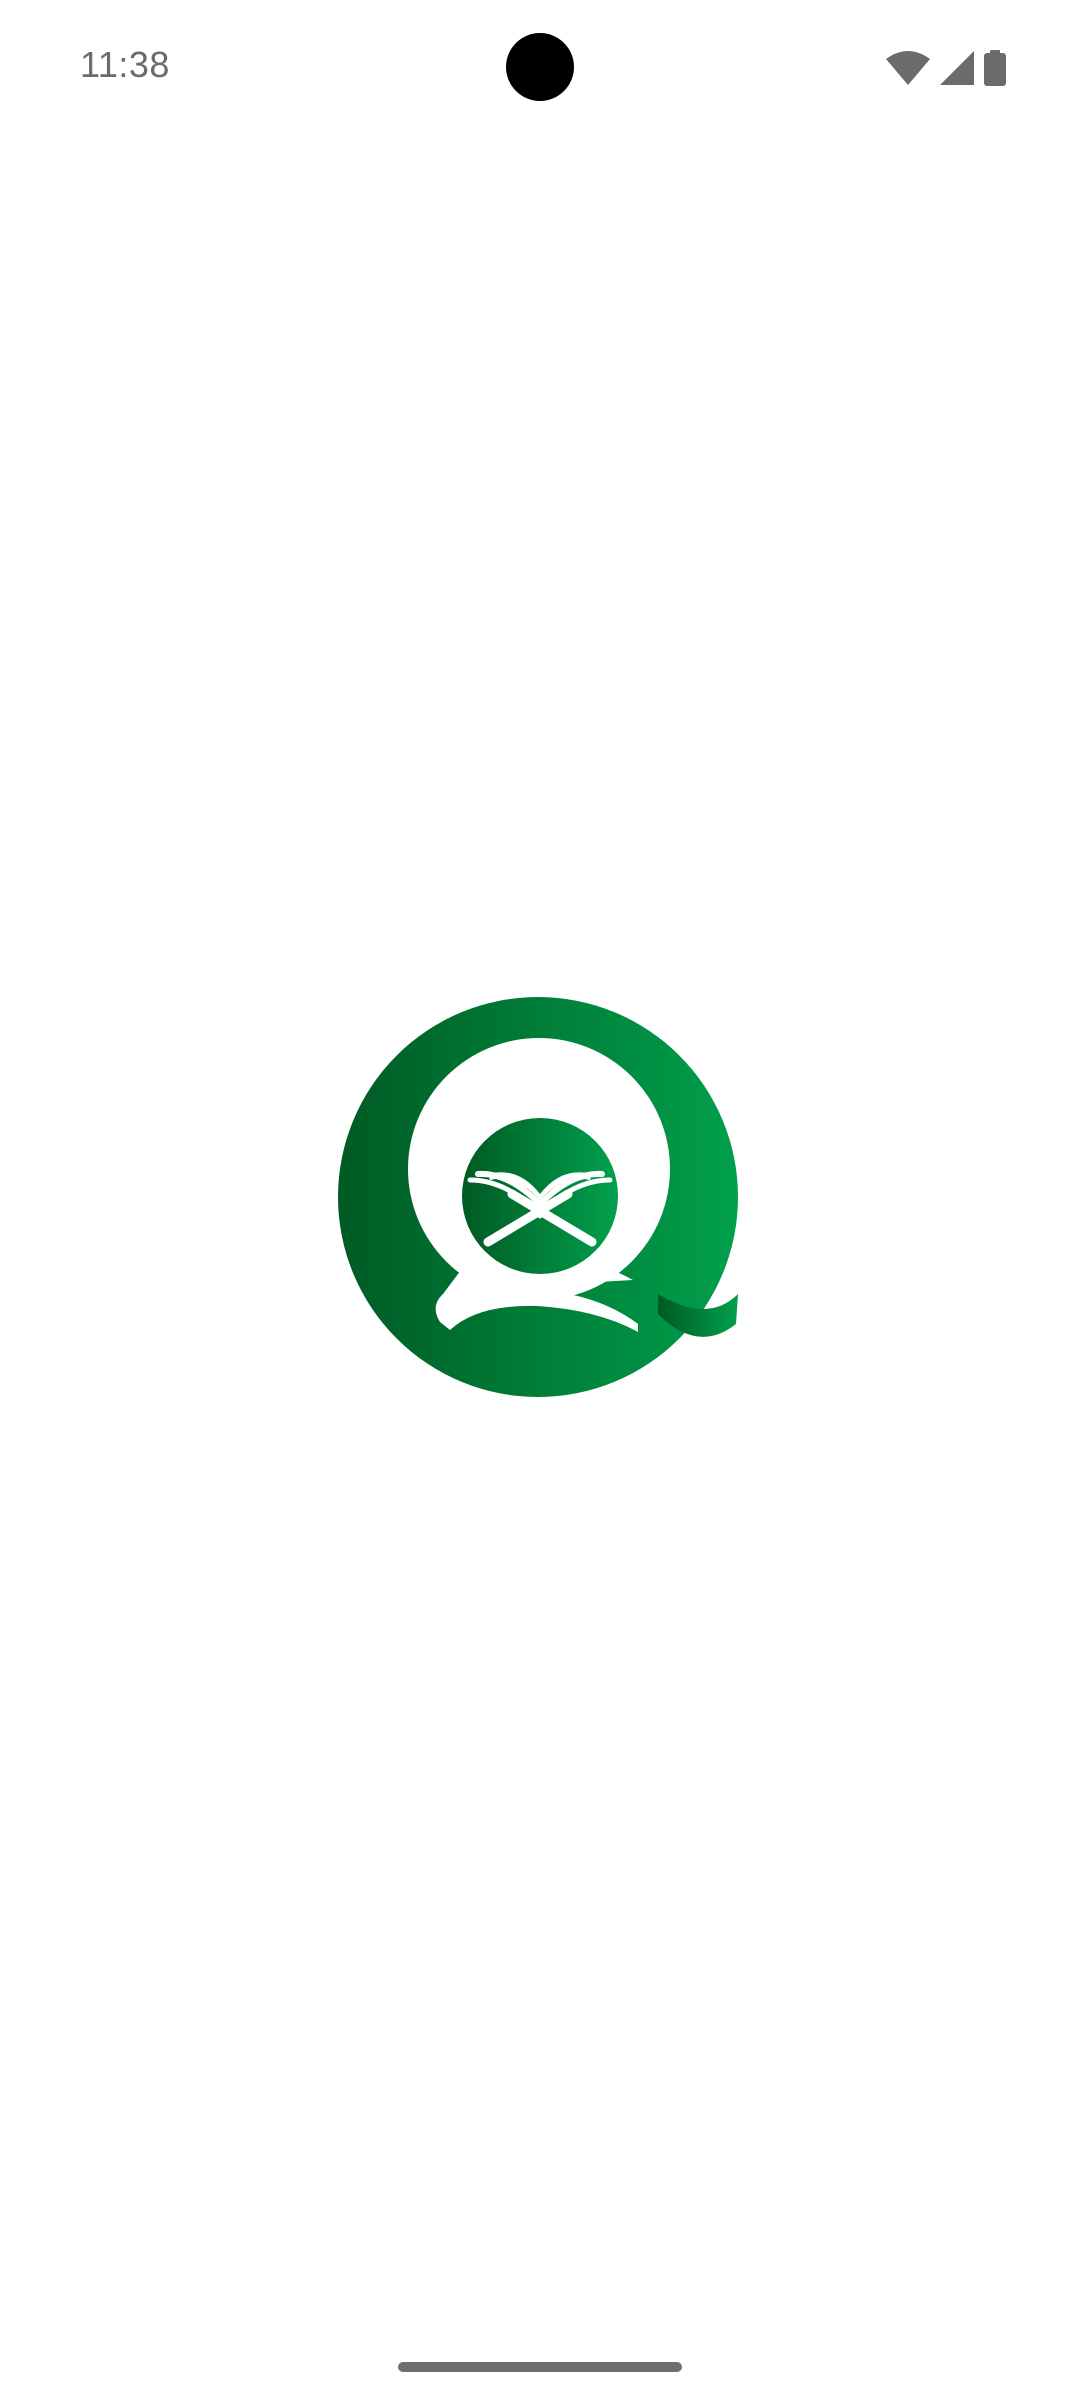 The image size is (1080, 2400). Describe the element at coordinates (995, 68) in the screenshot. I see `battery-icon` at that location.